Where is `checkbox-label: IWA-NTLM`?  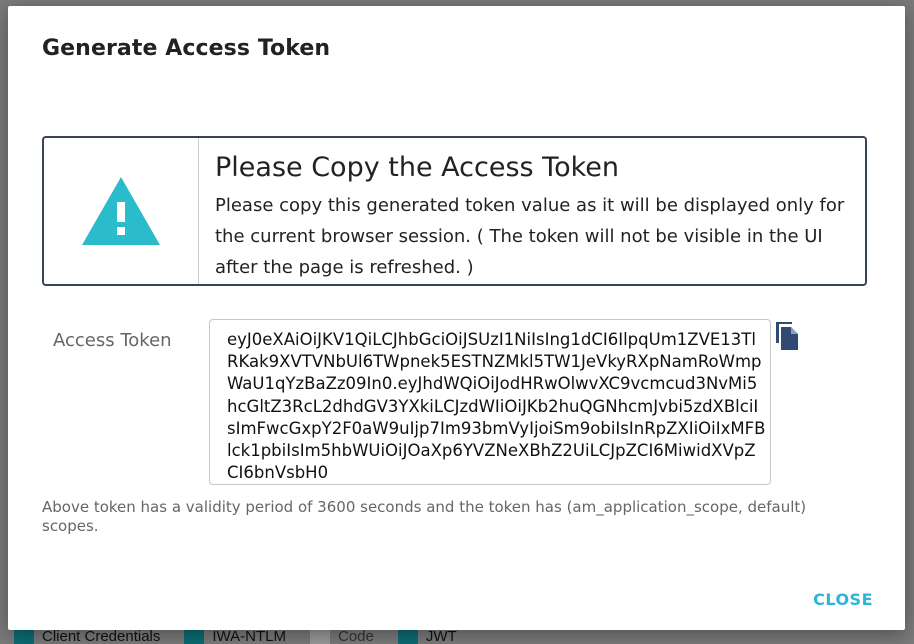
checkbox-label: IWA-NTLM is located at coordinates (249, 637).